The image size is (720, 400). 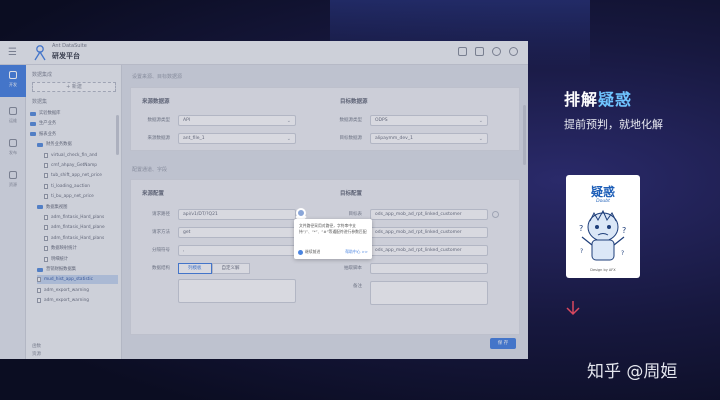 What do you see at coordinates (603, 270) in the screenshot?
I see `card-caption: Design by AFX` at bounding box center [603, 270].